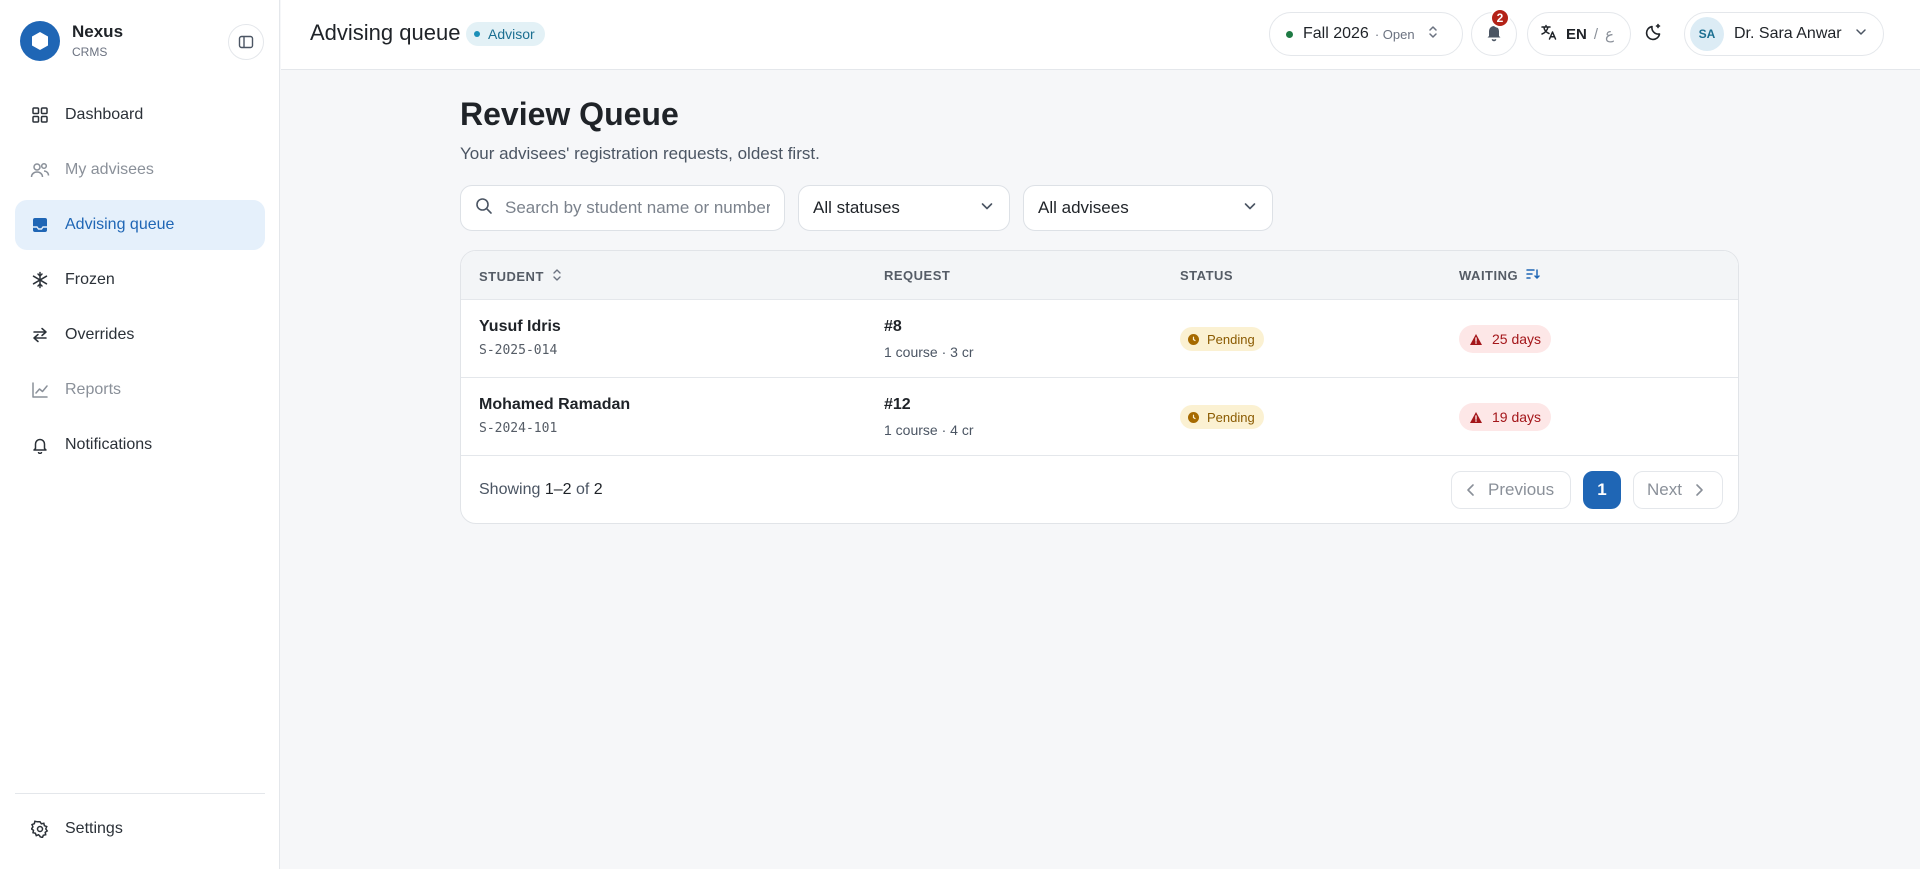 The image size is (1920, 869). Describe the element at coordinates (1576, 34) in the screenshot. I see `language-current: EN` at that location.